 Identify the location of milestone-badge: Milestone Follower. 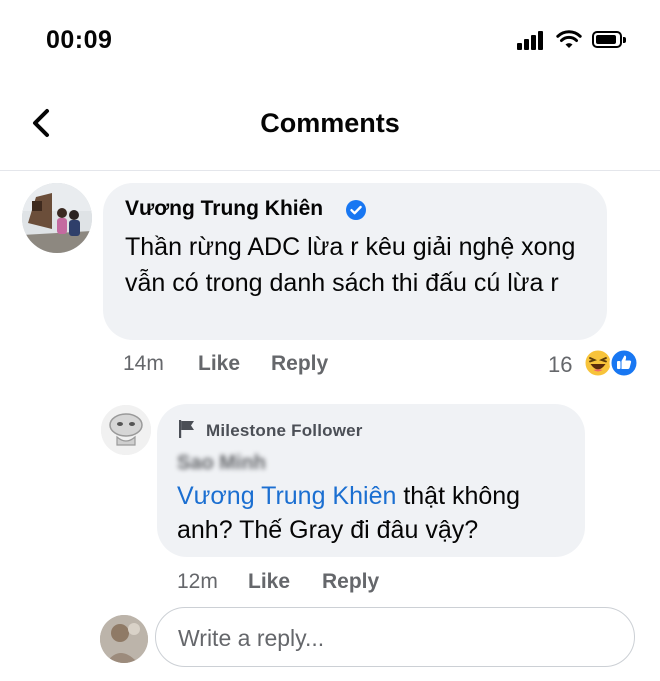
(284, 430).